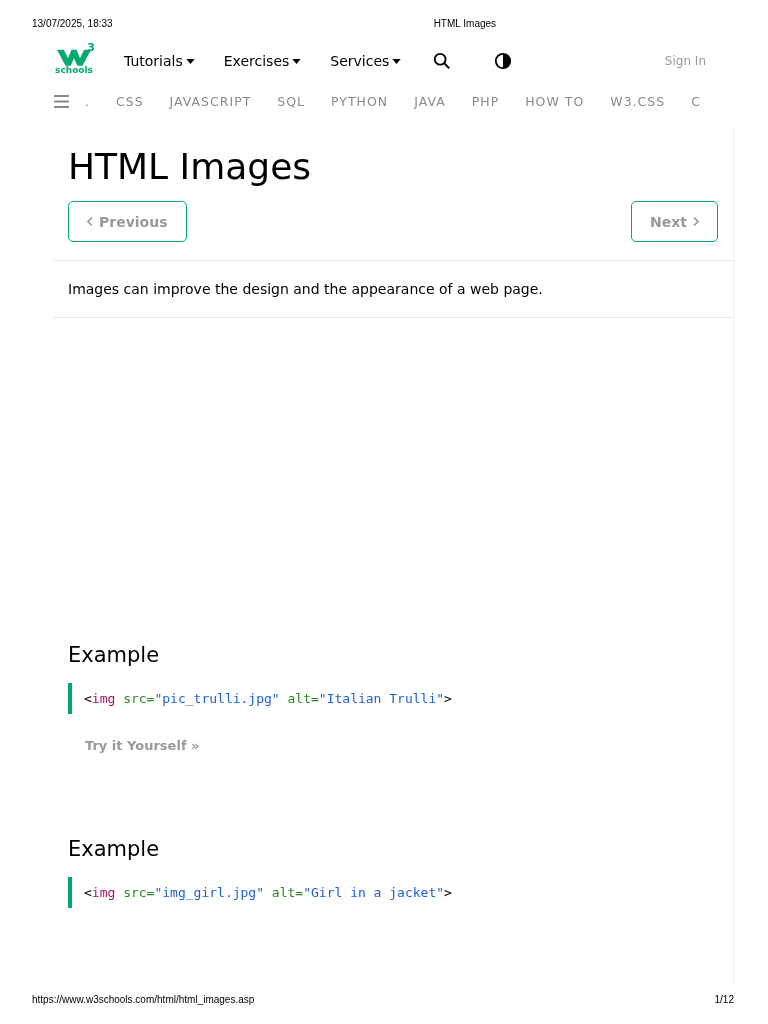  What do you see at coordinates (143, 999) in the screenshot?
I see `print-url: https://www.w3schools.com/html/html_images.asp` at bounding box center [143, 999].